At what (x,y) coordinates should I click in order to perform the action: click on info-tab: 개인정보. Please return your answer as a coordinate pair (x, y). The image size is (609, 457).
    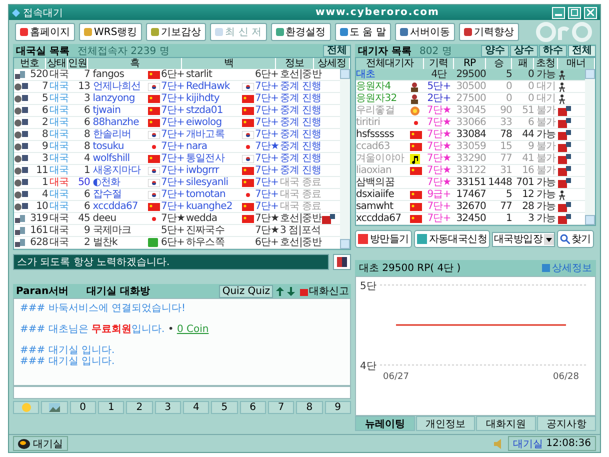
    Looking at the image, I should click on (445, 423).